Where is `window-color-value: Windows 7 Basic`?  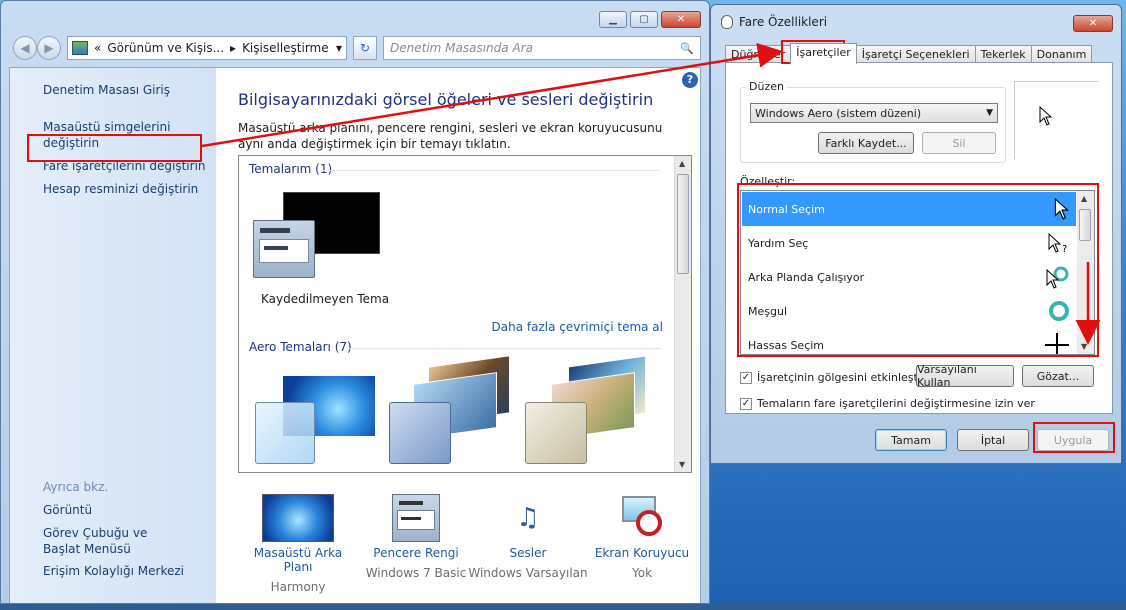
window-color-value: Windows 7 Basic is located at coordinates (416, 573).